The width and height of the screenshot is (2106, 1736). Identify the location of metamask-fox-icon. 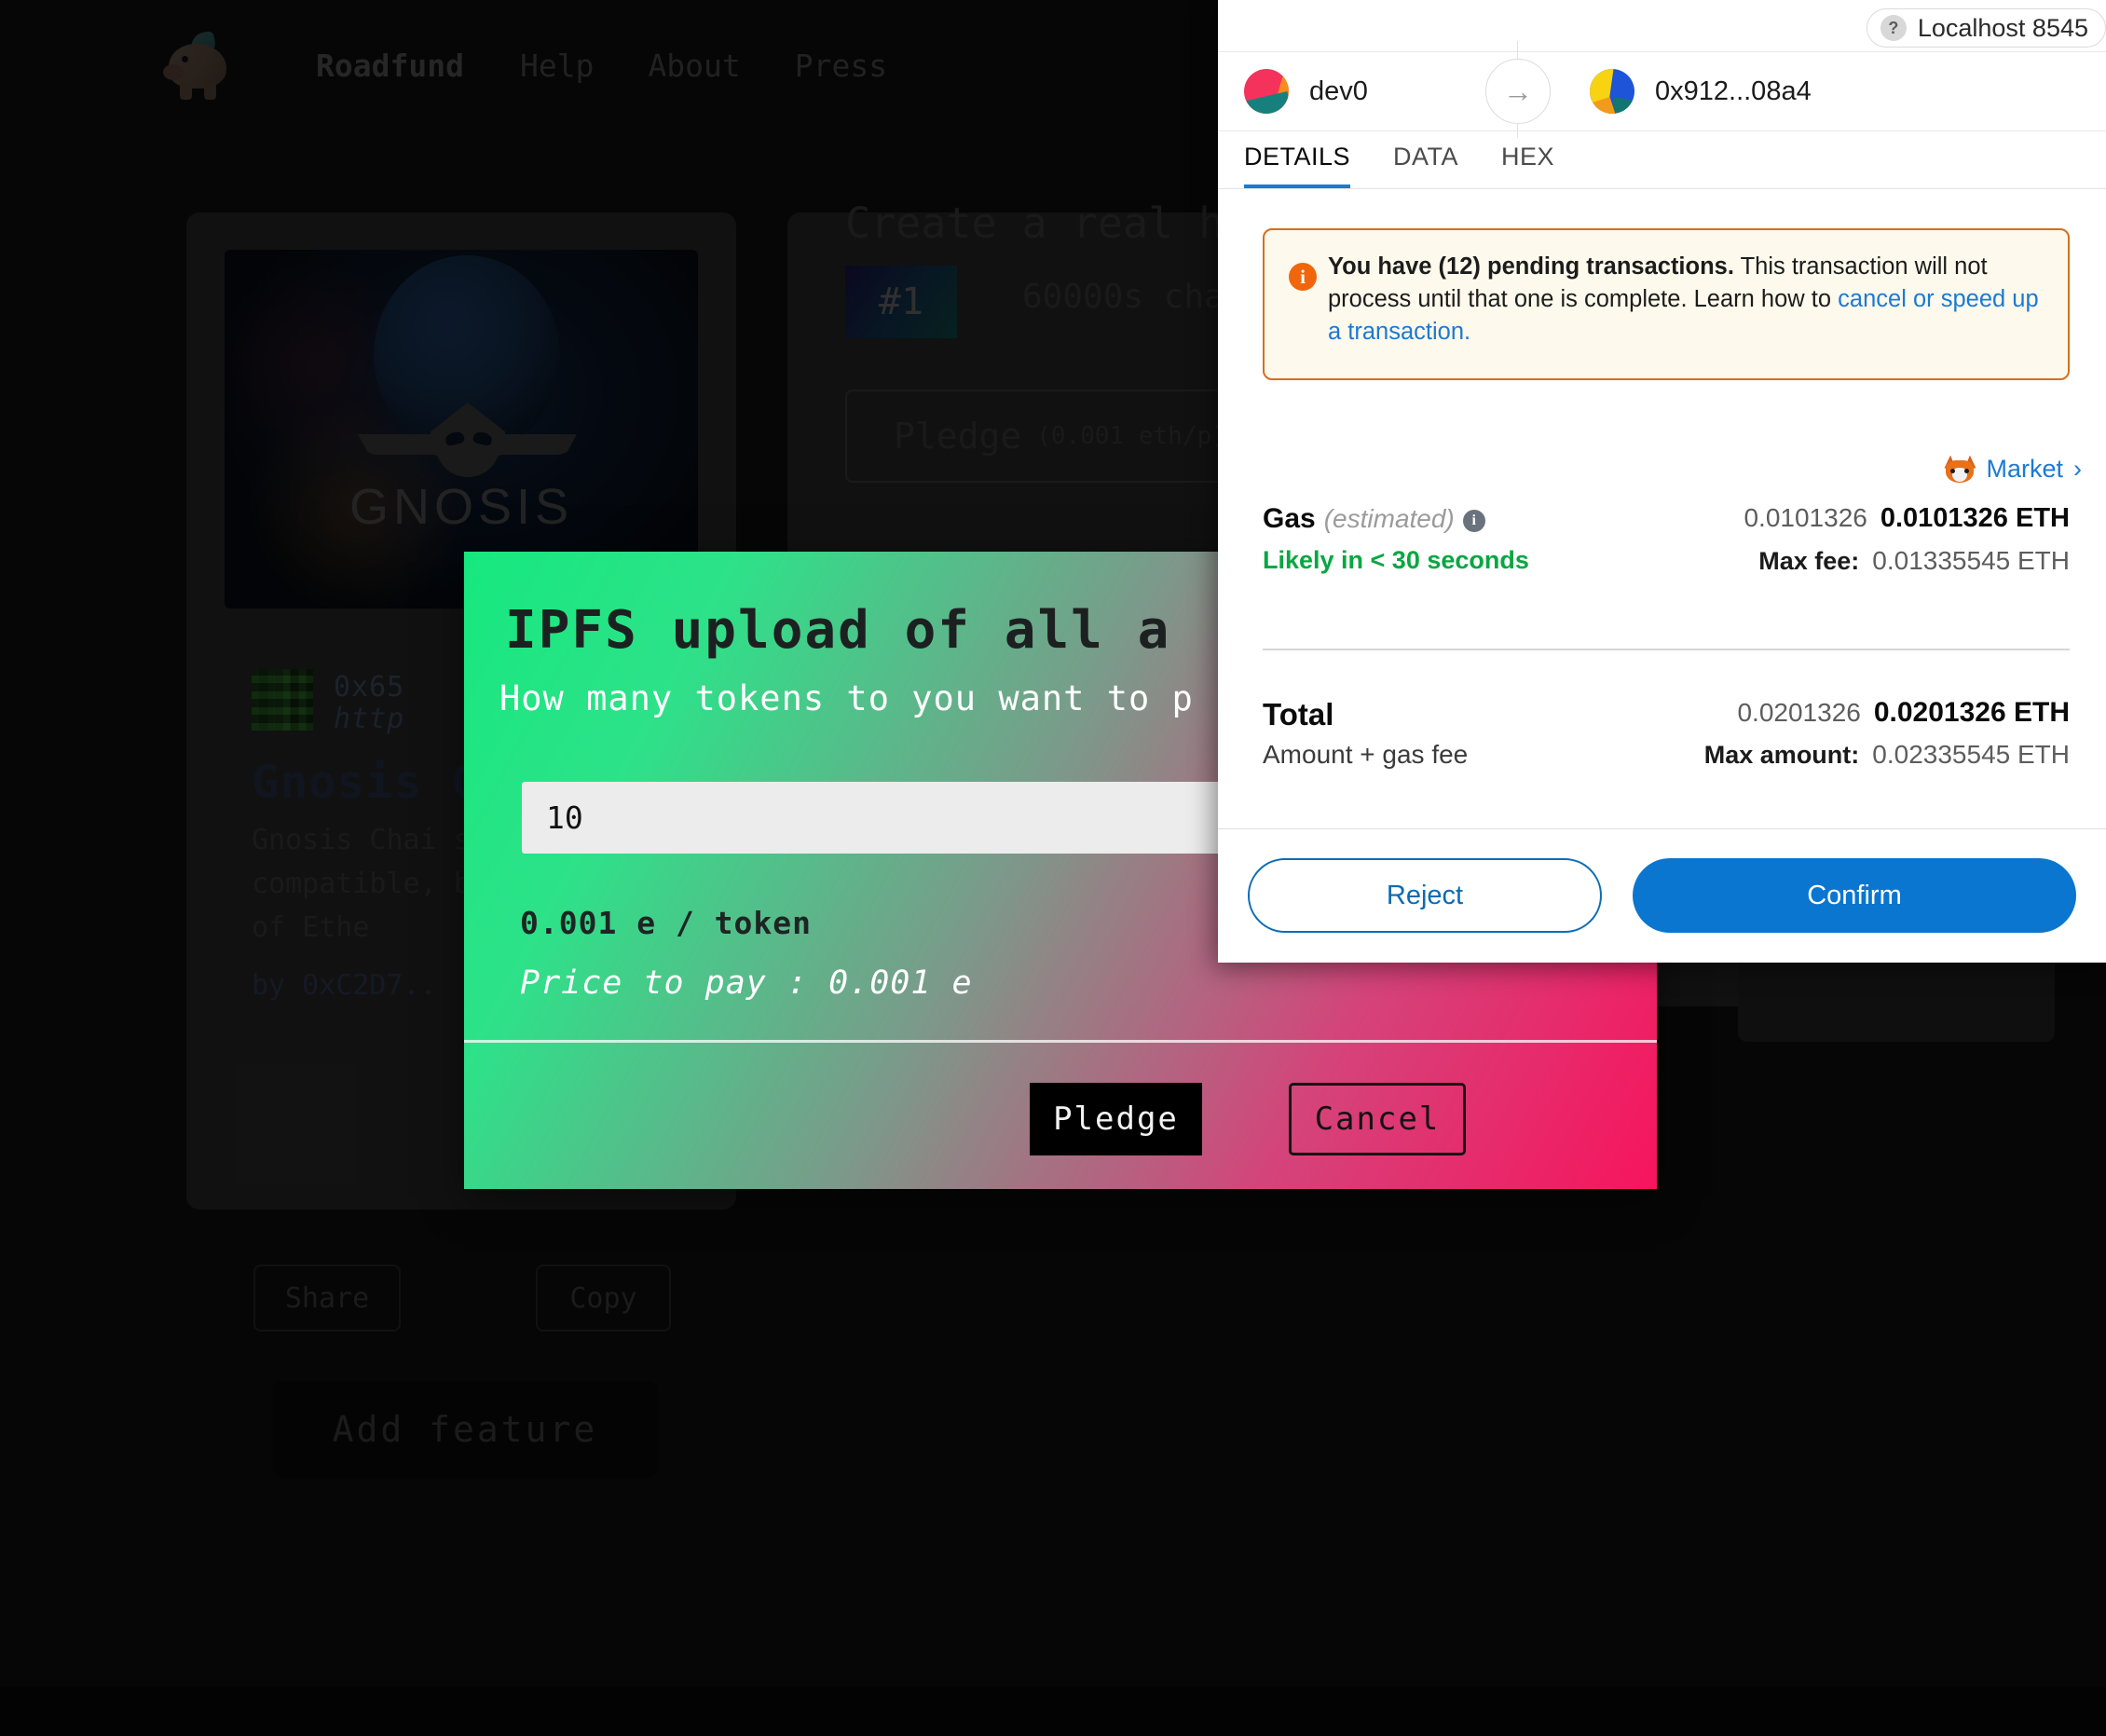
(1960, 469).